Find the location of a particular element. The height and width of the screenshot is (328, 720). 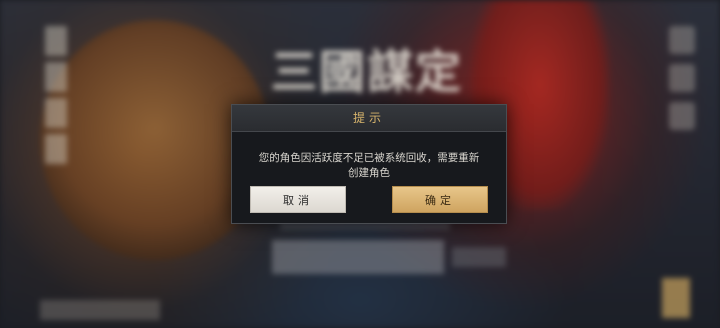

dialog-header: 提示 is located at coordinates (369, 118).